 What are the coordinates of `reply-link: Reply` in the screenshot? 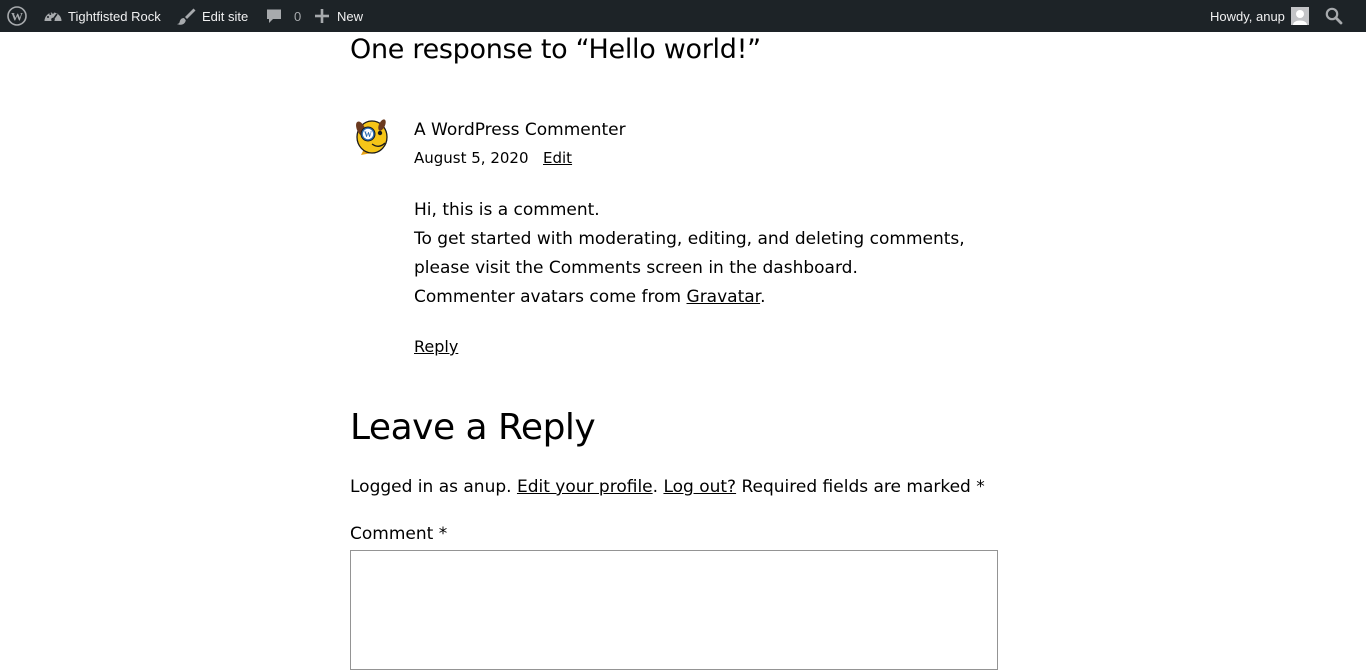 It's located at (436, 346).